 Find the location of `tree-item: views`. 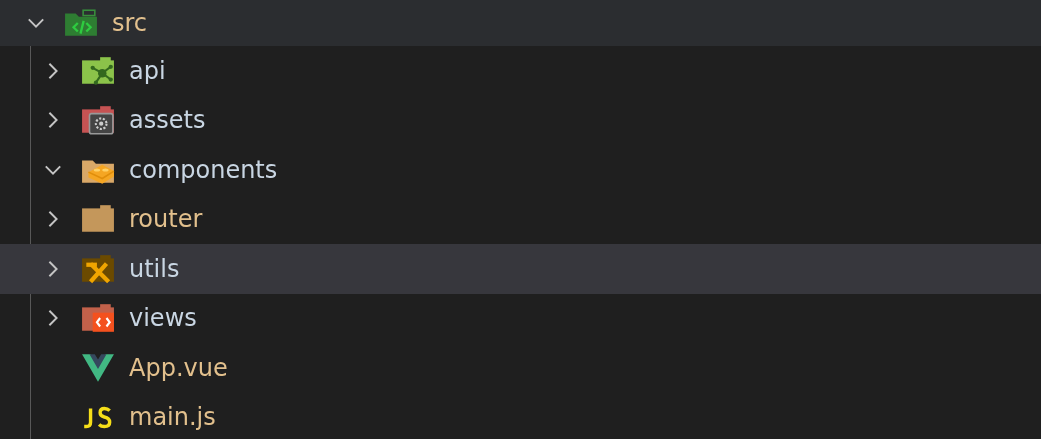

tree-item: views is located at coordinates (520, 318).